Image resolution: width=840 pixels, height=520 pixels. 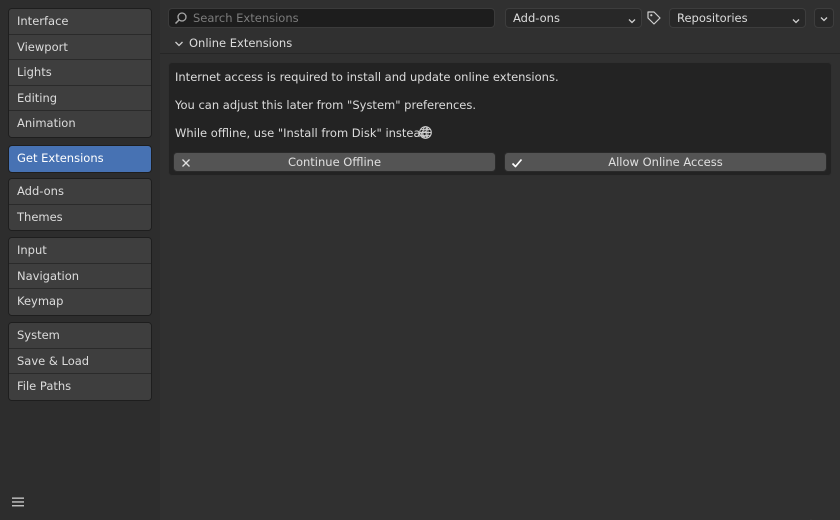 What do you see at coordinates (573, 18) in the screenshot?
I see `type-filter-dropdown: Add-ons` at bounding box center [573, 18].